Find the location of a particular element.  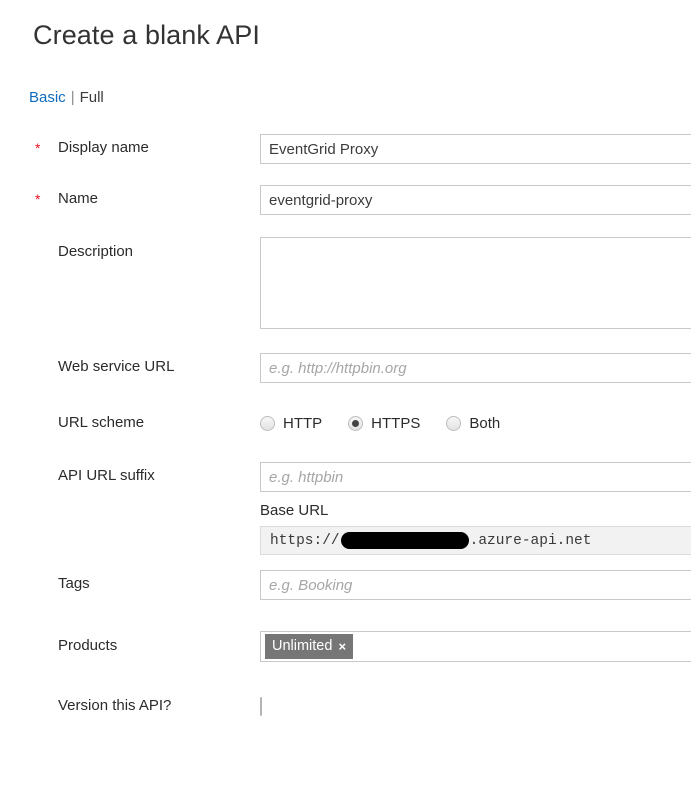

control-api-url-suffix is located at coordinates (475, 477).